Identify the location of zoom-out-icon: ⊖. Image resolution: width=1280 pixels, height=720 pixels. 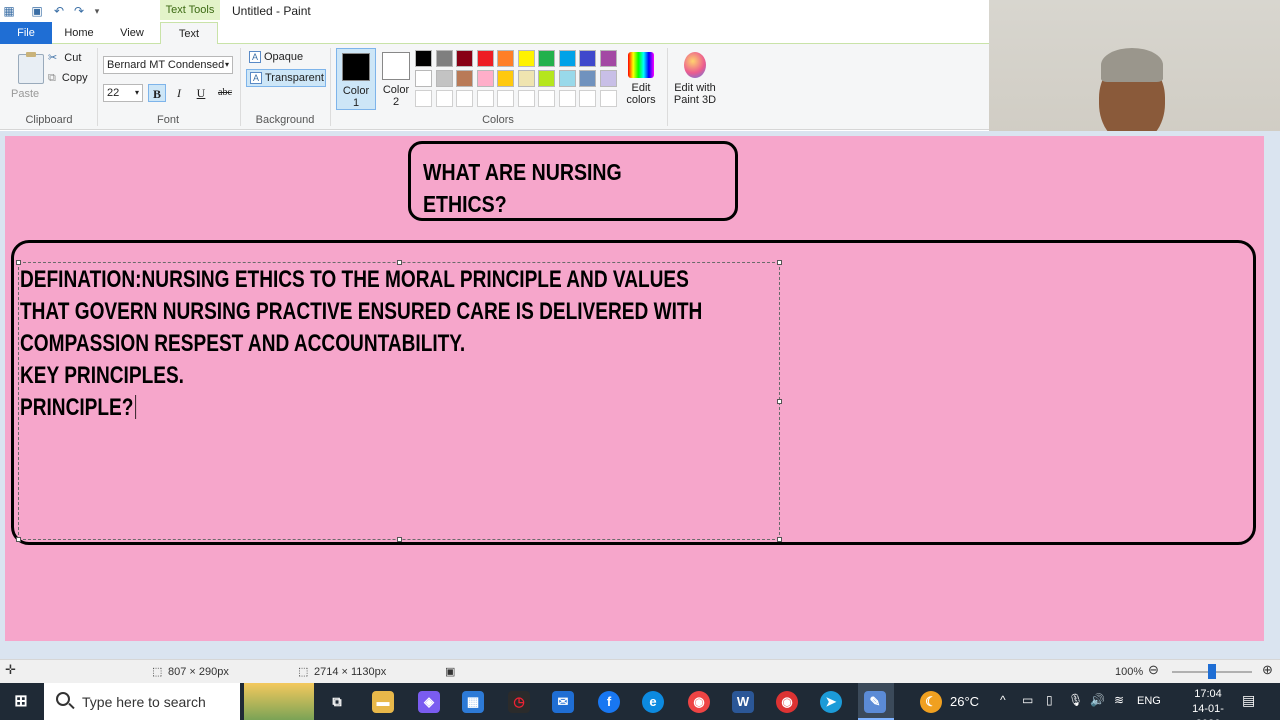
(1153, 670).